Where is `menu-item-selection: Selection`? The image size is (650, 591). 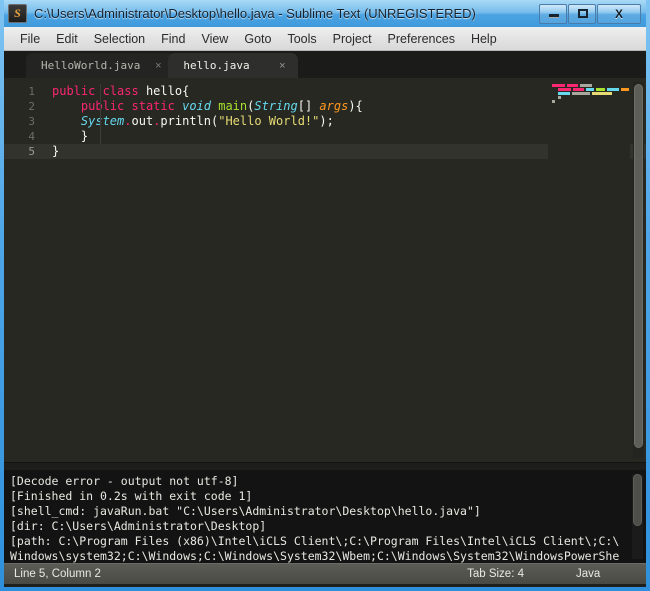
menu-item-selection: Selection is located at coordinates (119, 39).